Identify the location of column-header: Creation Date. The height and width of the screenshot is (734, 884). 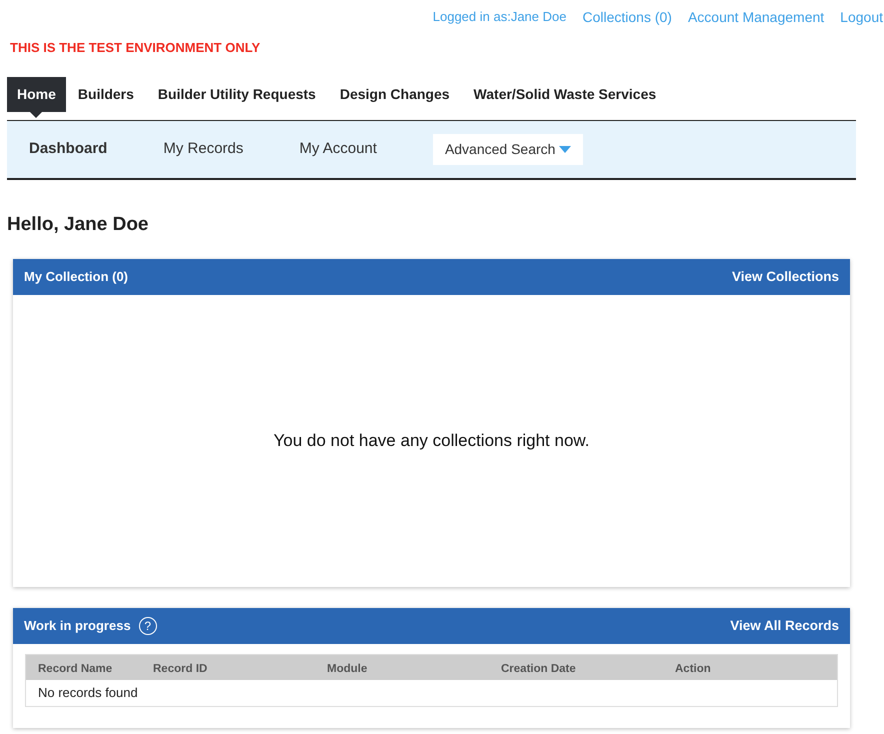
(538, 668).